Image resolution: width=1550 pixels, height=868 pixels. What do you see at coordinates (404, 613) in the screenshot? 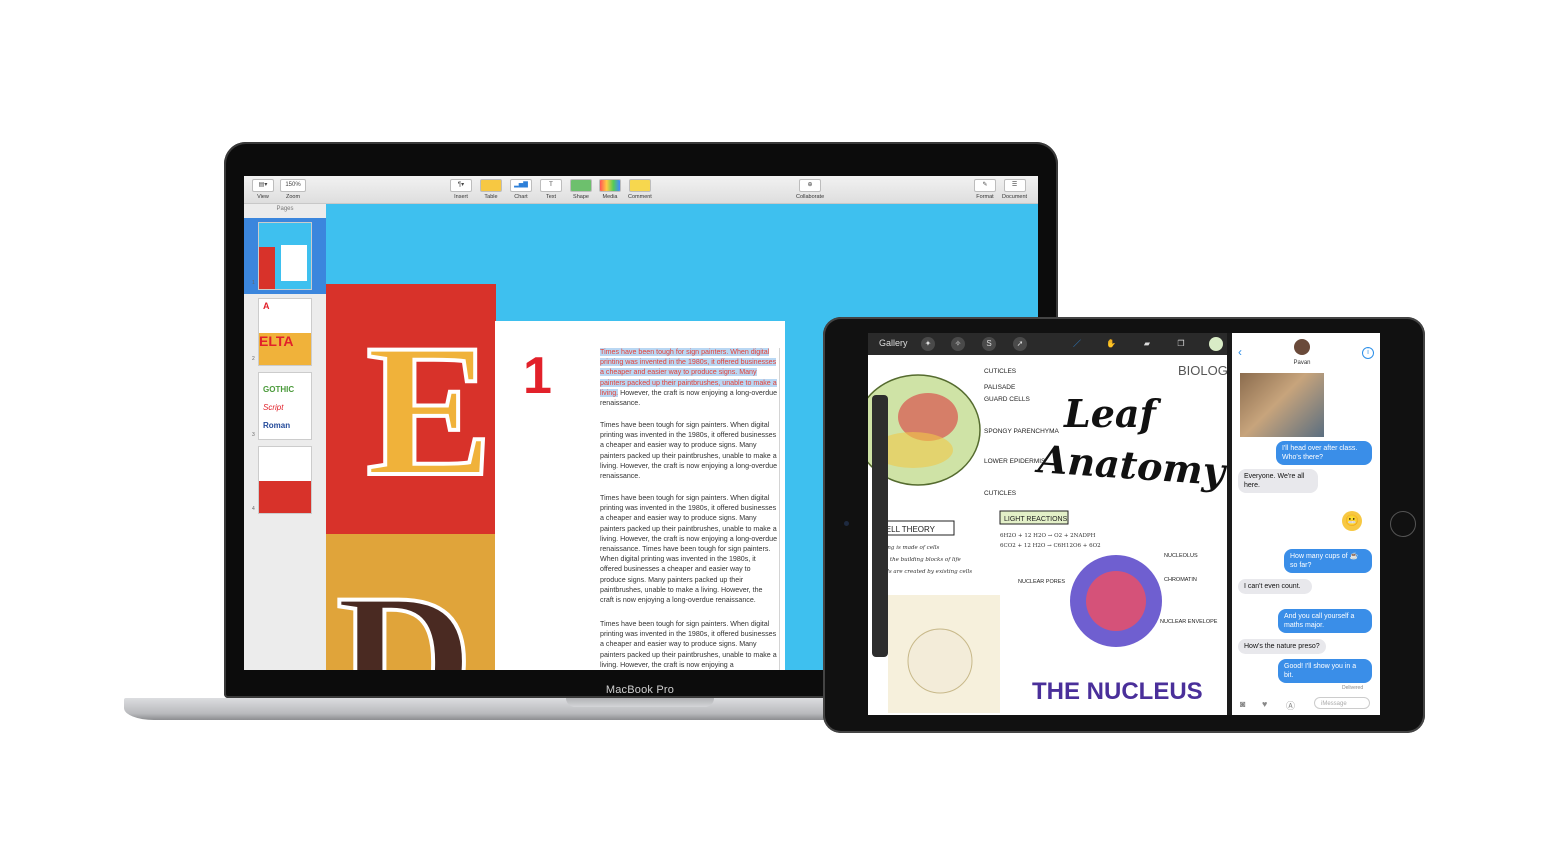
I see `letter-d: D` at bounding box center [404, 613].